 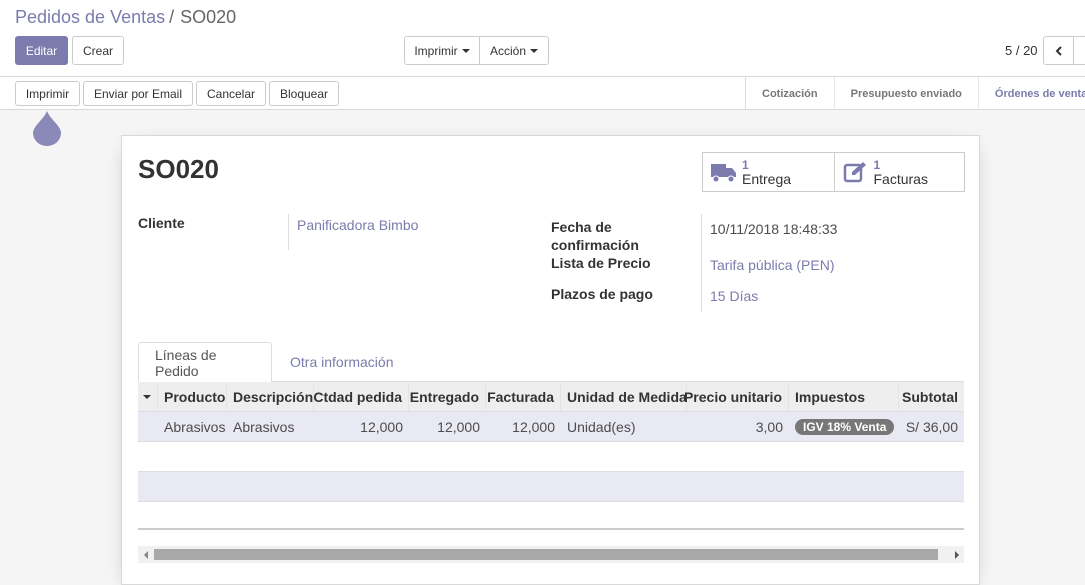 What do you see at coordinates (231, 93) in the screenshot?
I see `cancel-button: Cancelar` at bounding box center [231, 93].